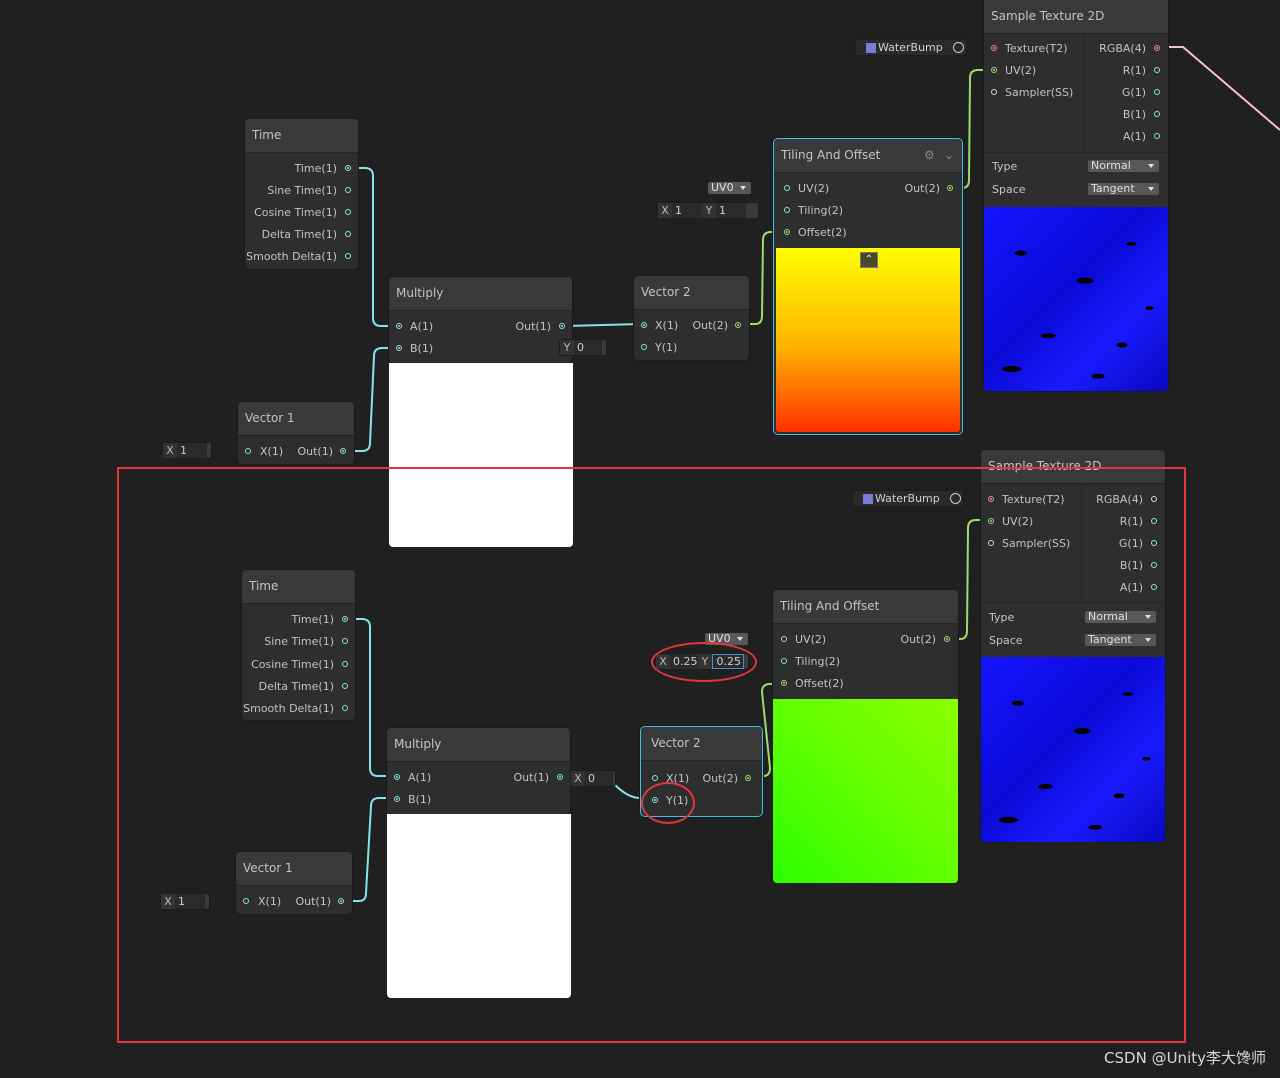 This screenshot has width=1280, height=1078. Describe the element at coordinates (291, 257) in the screenshot. I see `output-port-smooth-delta: Smooth Delta(1)` at that location.